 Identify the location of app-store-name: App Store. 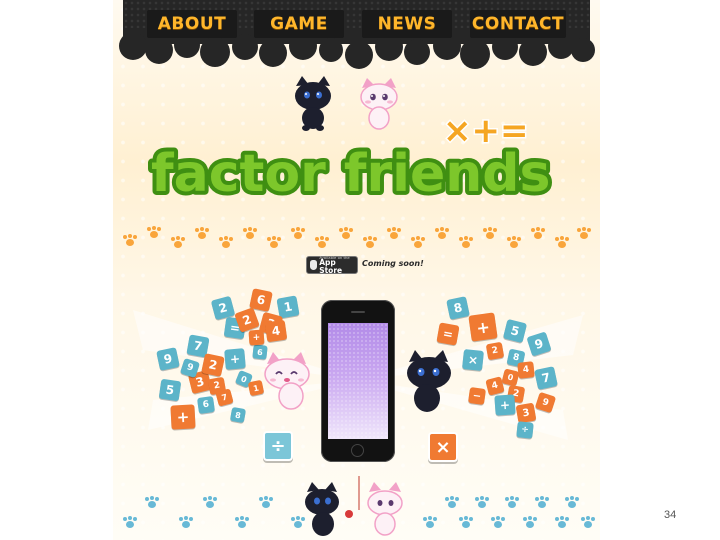
(331, 266).